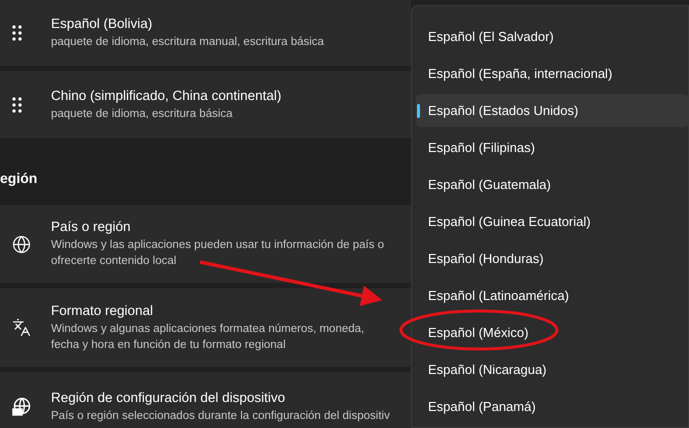 This screenshot has width=689, height=428. What do you see at coordinates (142, 114) in the screenshot?
I see `language-subtitle: paquete de idioma, escritura básica` at bounding box center [142, 114].